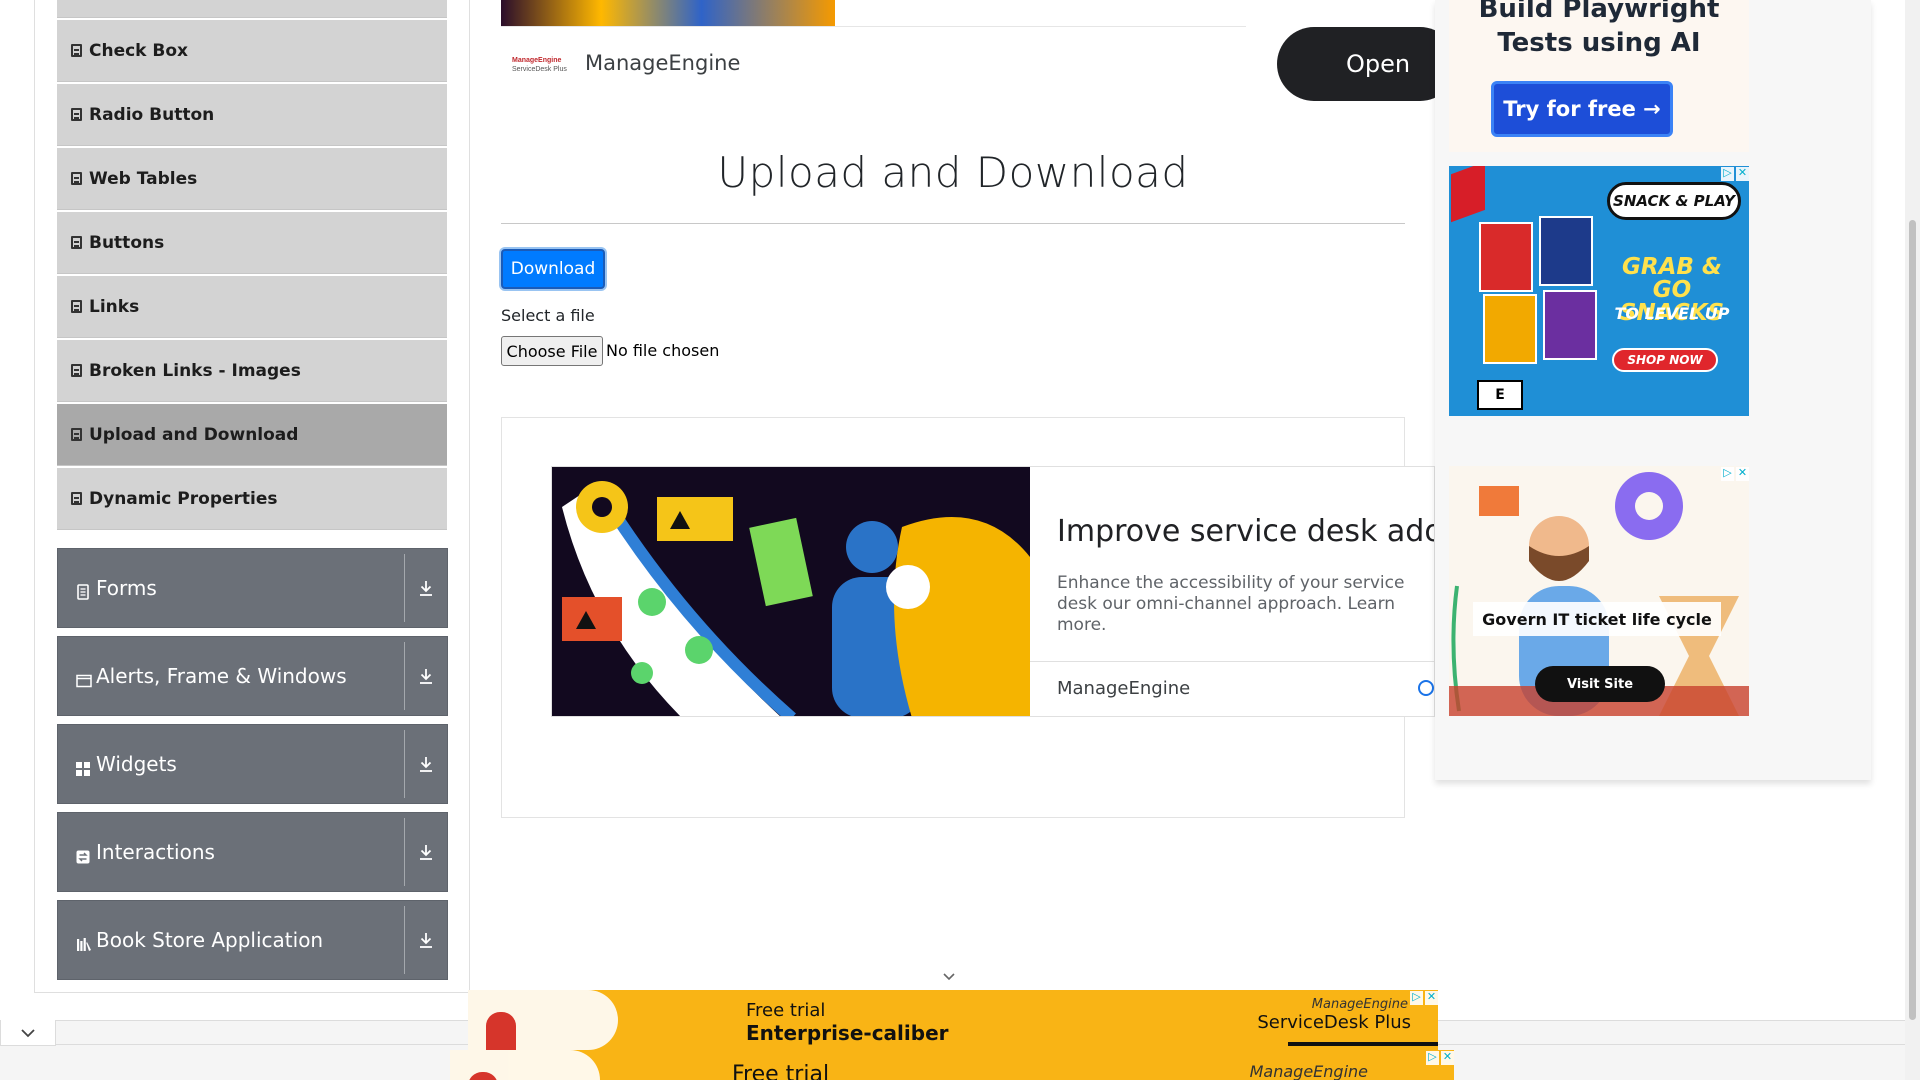 The width and height of the screenshot is (1920, 1080). Describe the element at coordinates (252, 9) in the screenshot. I see `menu-item-partial` at that location.